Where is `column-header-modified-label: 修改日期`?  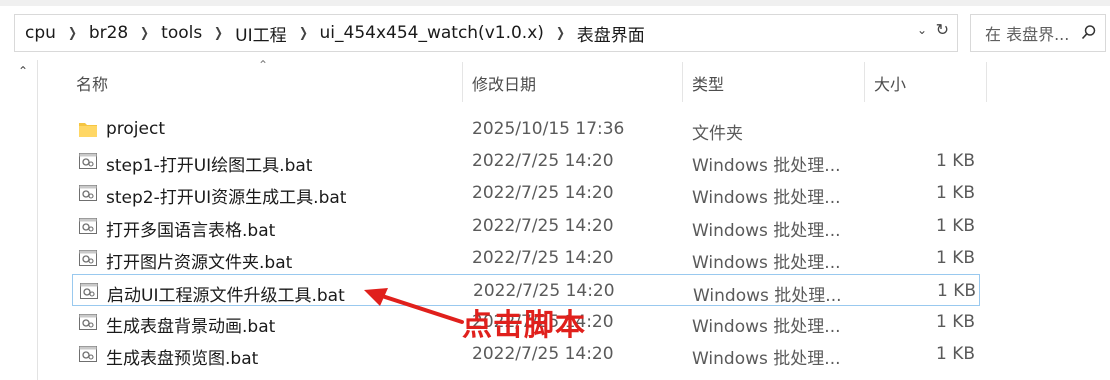 column-header-modified-label: 修改日期 is located at coordinates (504, 84).